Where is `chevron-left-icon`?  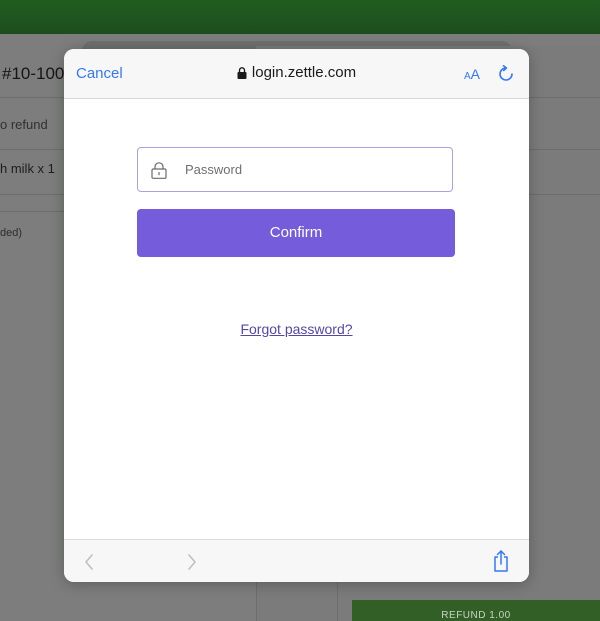 chevron-left-icon is located at coordinates (89, 562).